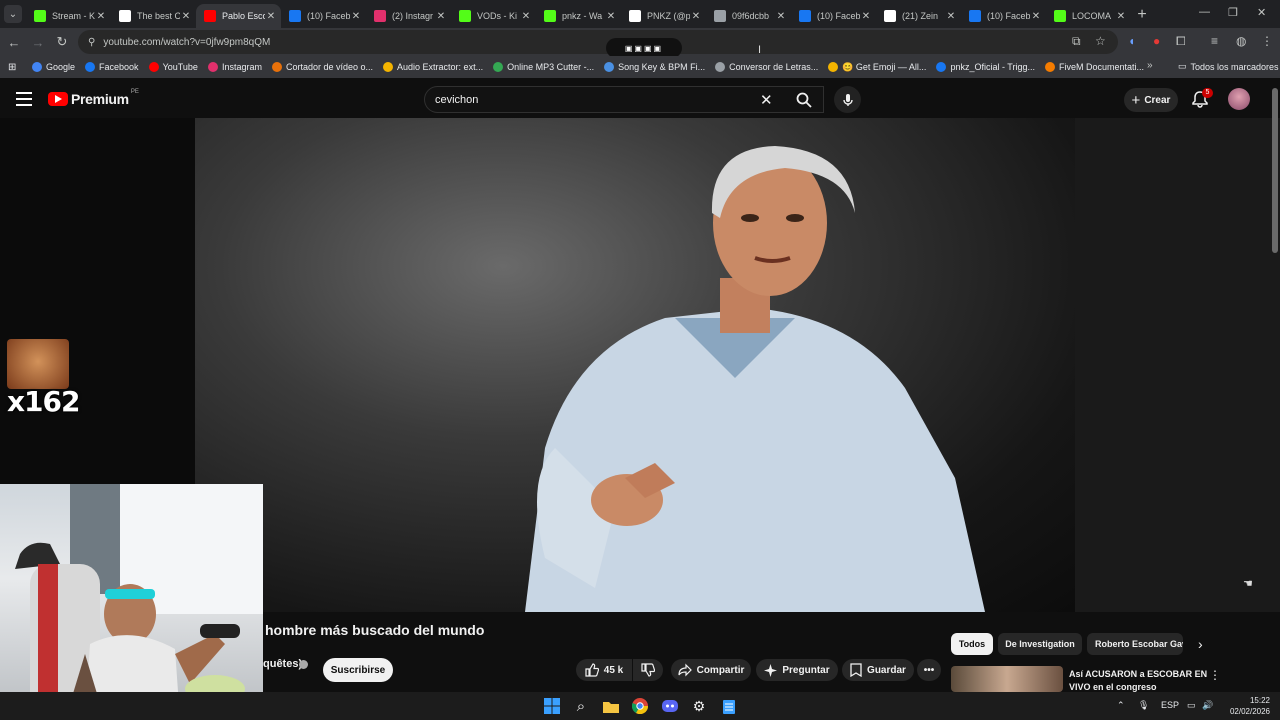  I want to click on browser-tab: The best C ✕, so click(153, 16).